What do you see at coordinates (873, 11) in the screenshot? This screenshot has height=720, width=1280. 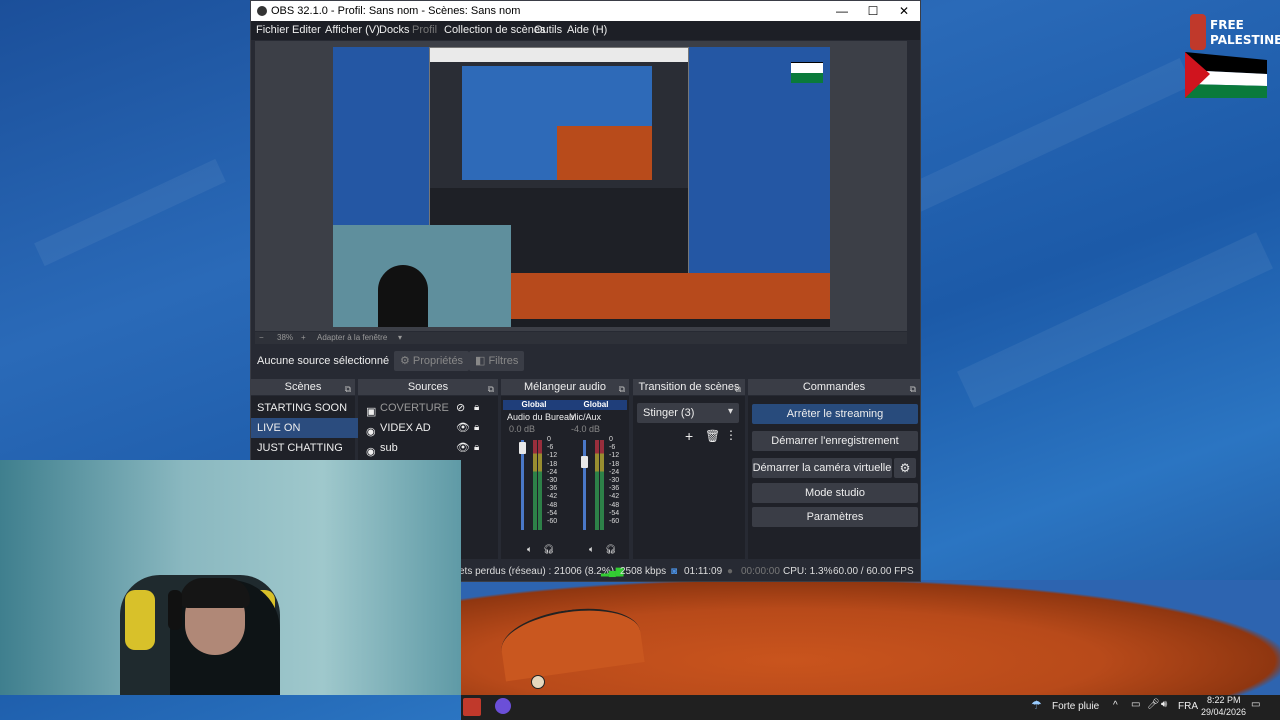 I see `maximize-button: ☐` at bounding box center [873, 11].